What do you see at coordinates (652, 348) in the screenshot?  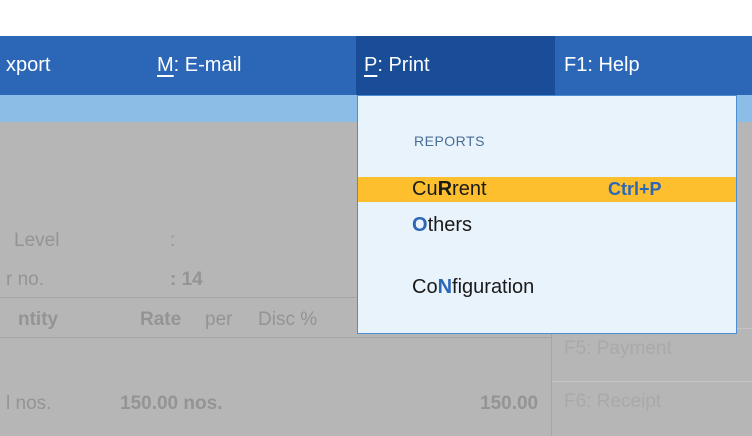 I see `f5-payment-button: F5: Payment` at bounding box center [652, 348].